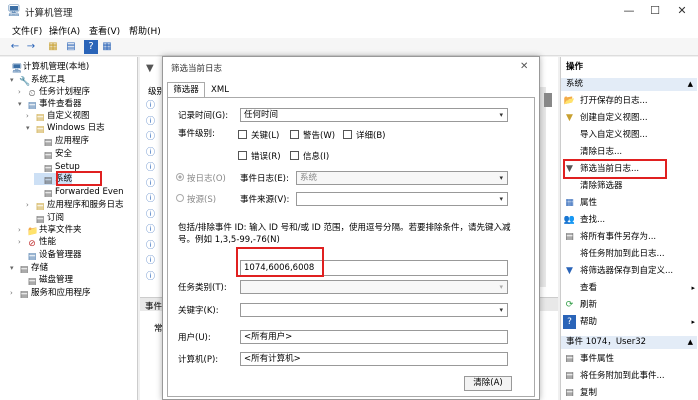 The image size is (698, 400). What do you see at coordinates (374, 287) in the screenshot?
I see `task-category-dropdown: ▾` at bounding box center [374, 287].